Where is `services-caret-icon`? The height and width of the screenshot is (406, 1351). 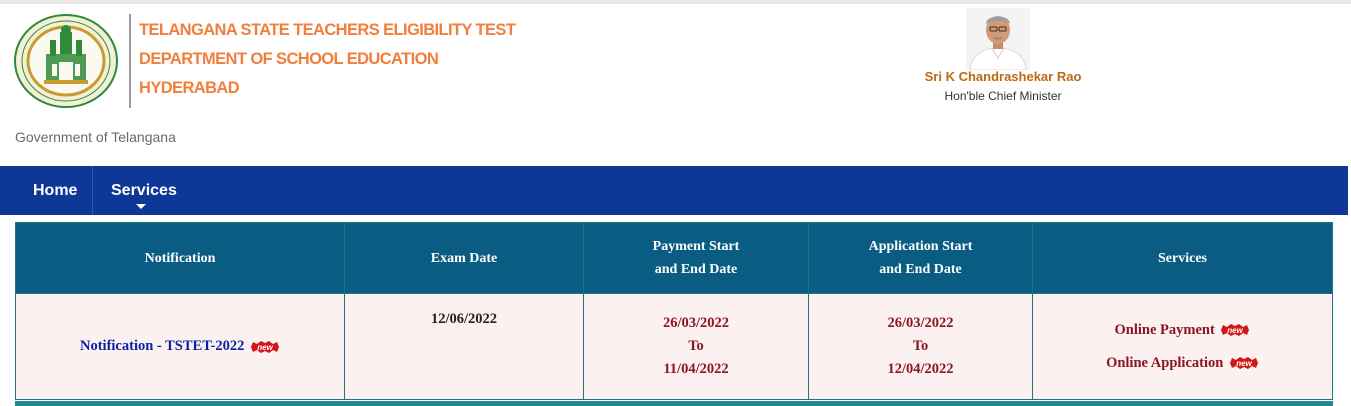
services-caret-icon is located at coordinates (141, 206).